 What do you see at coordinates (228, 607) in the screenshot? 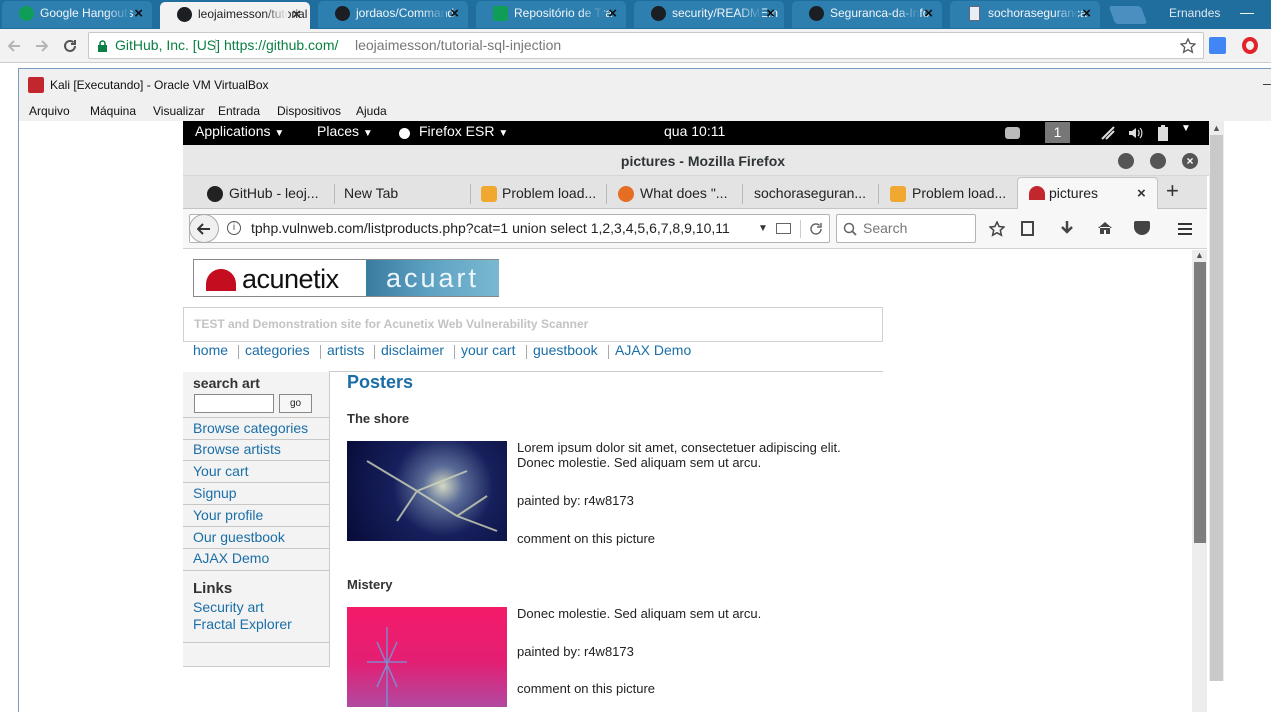
I see `link-security-art: Security art` at bounding box center [228, 607].